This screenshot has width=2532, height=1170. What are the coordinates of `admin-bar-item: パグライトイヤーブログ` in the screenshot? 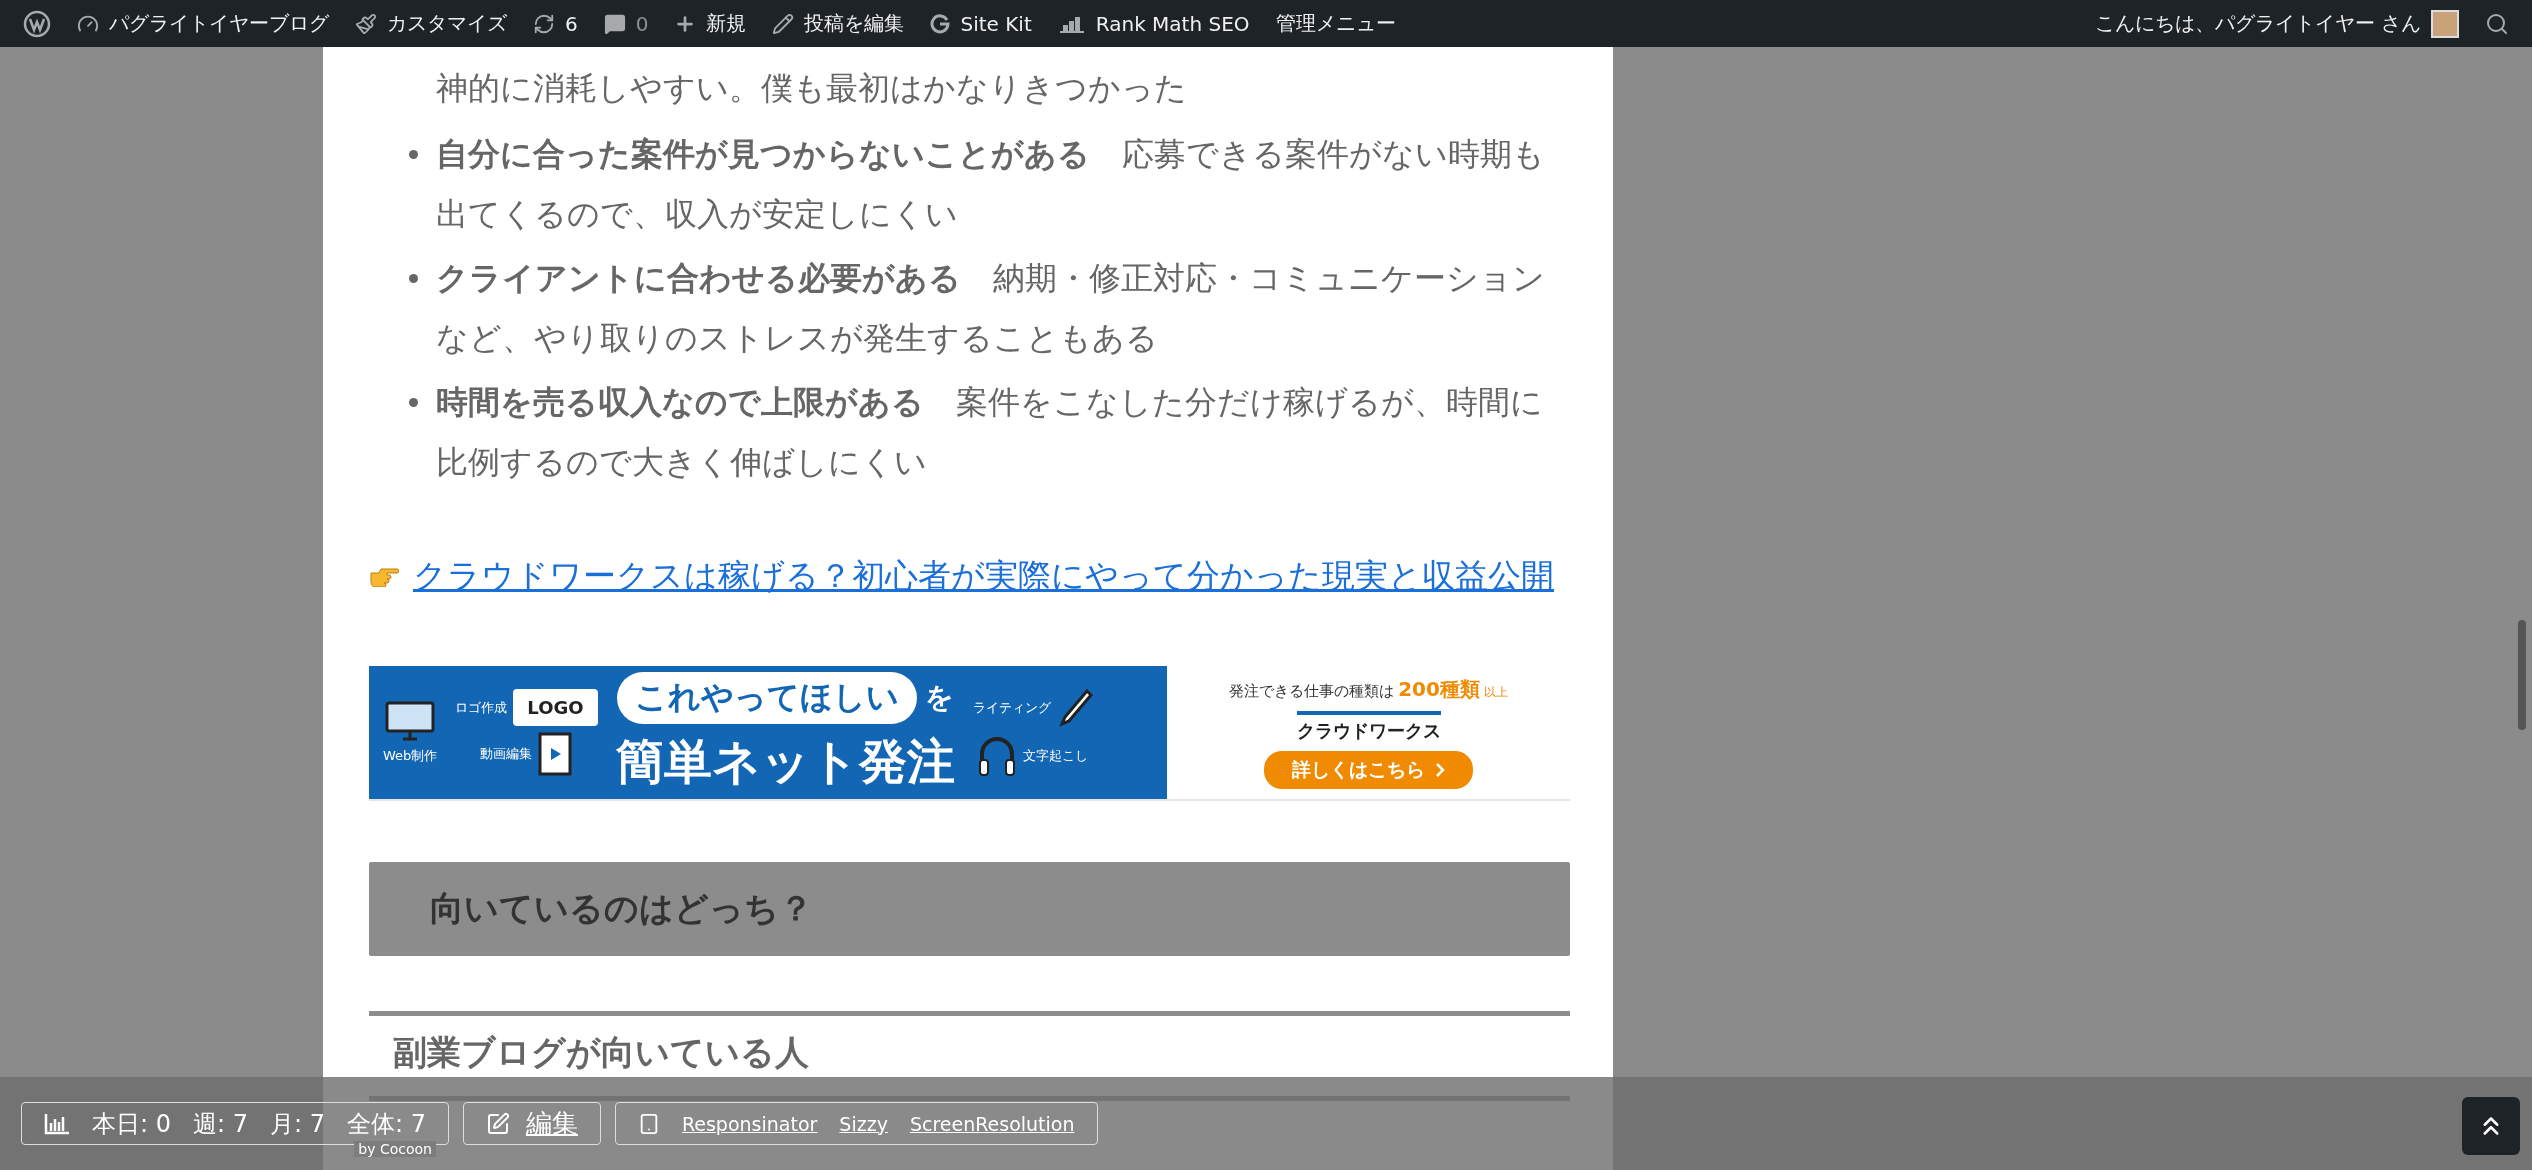 It's located at (203, 23).